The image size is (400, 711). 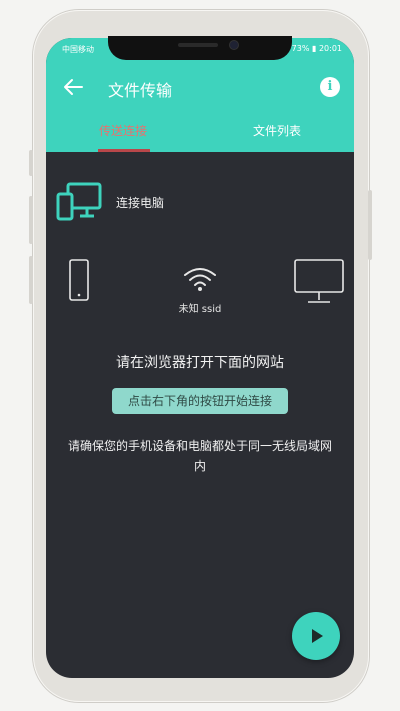 What do you see at coordinates (140, 203) in the screenshot?
I see `connect-computer-label: 连接电脑` at bounding box center [140, 203].